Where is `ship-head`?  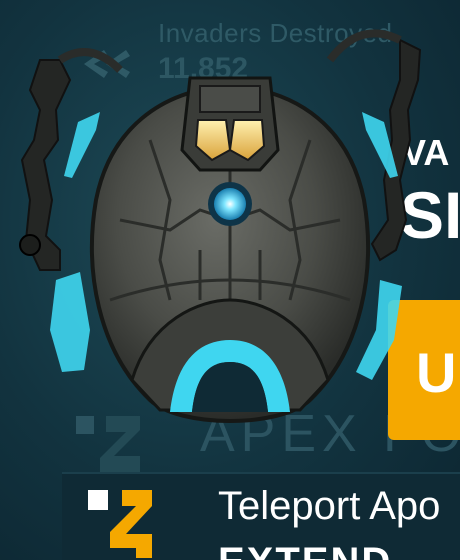 ship-head is located at coordinates (230, 124).